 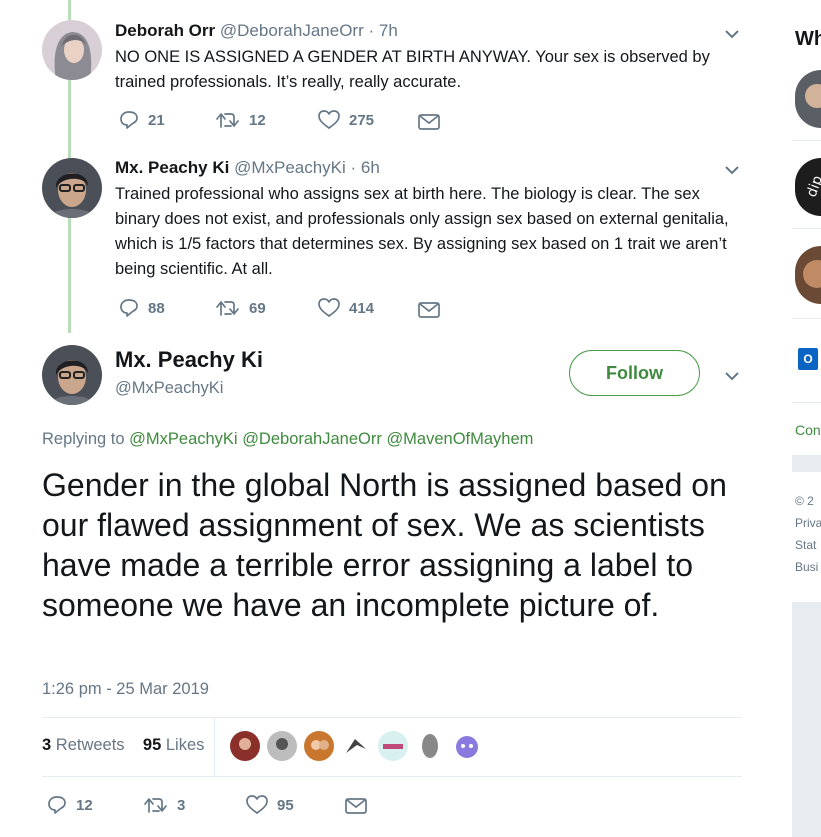 What do you see at coordinates (86, 439) in the screenshot?
I see `replying-prefix: Replying to` at bounding box center [86, 439].